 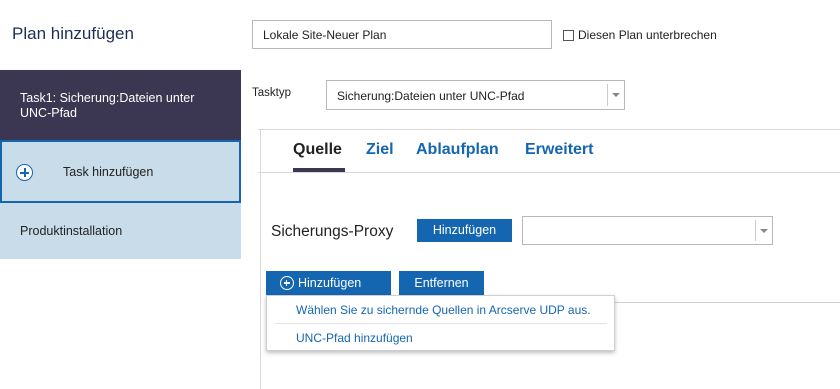 What do you see at coordinates (108, 172) in the screenshot?
I see `sidebar-item-label: Task hinzufügen` at bounding box center [108, 172].